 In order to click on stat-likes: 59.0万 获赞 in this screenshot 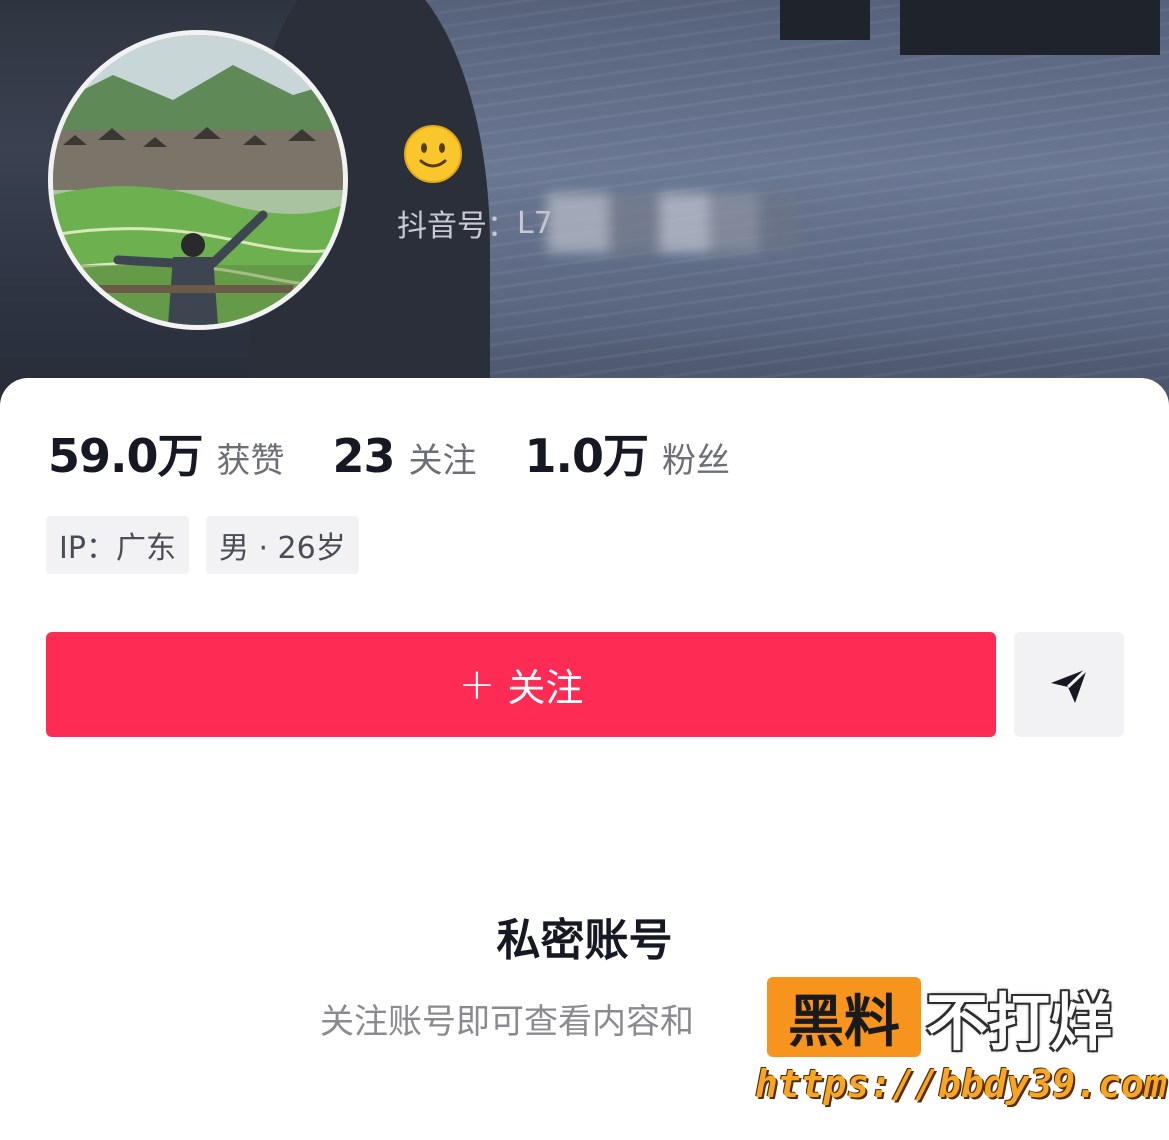, I will do `click(166, 453)`.